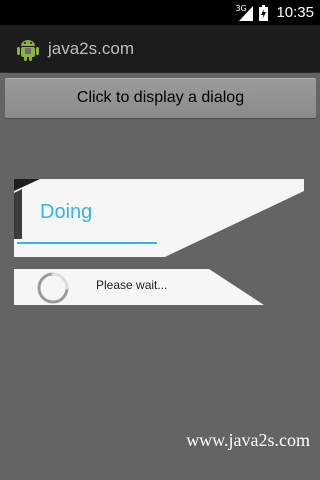 The width and height of the screenshot is (320, 480). I want to click on status-time: 10:35, so click(295, 12).